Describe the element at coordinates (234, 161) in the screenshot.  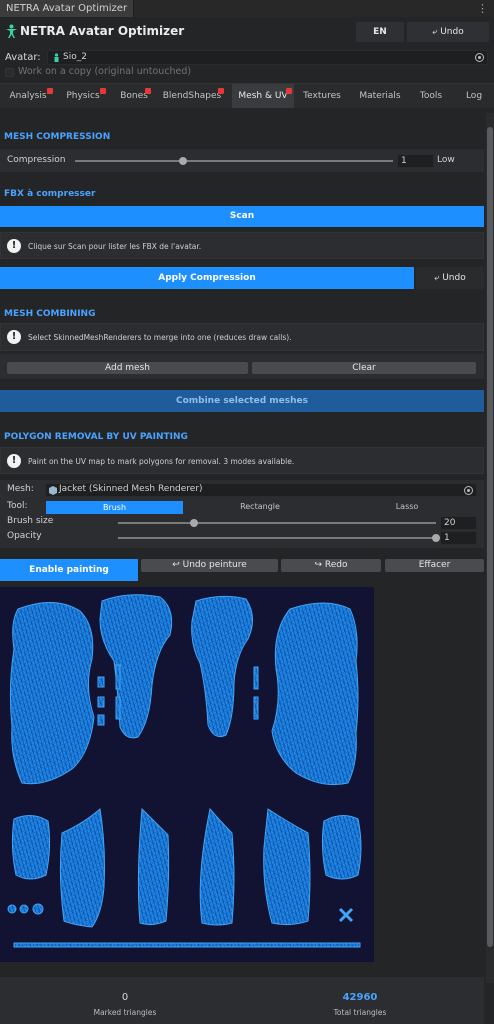
I see `compression-slider` at that location.